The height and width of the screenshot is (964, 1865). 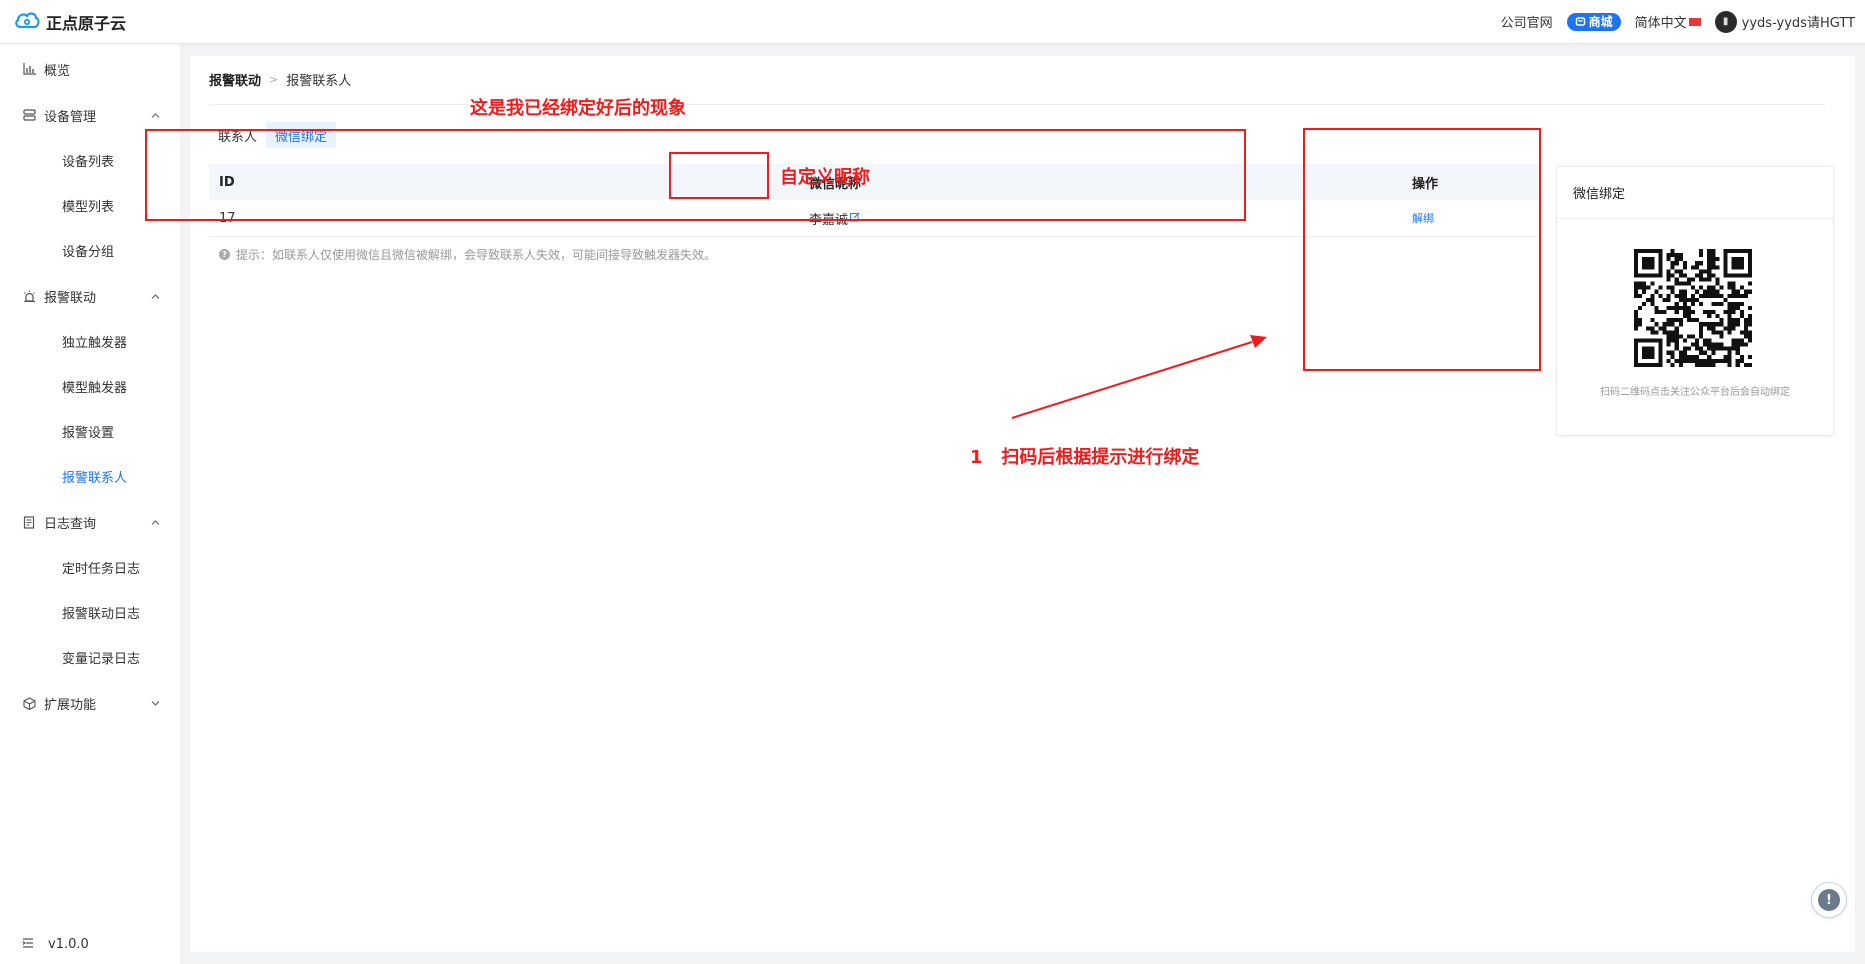 I want to click on breadcrumb: 报警联动 > 报警联系人, so click(x=280, y=79).